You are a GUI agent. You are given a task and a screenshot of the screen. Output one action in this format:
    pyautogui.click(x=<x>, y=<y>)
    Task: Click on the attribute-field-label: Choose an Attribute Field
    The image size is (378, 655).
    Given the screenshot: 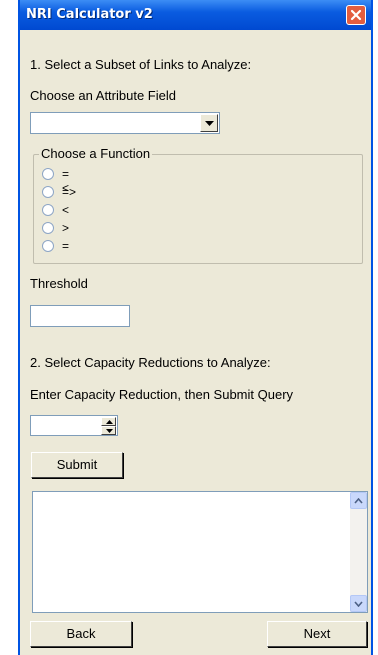 What is the action you would take?
    pyautogui.click(x=103, y=95)
    